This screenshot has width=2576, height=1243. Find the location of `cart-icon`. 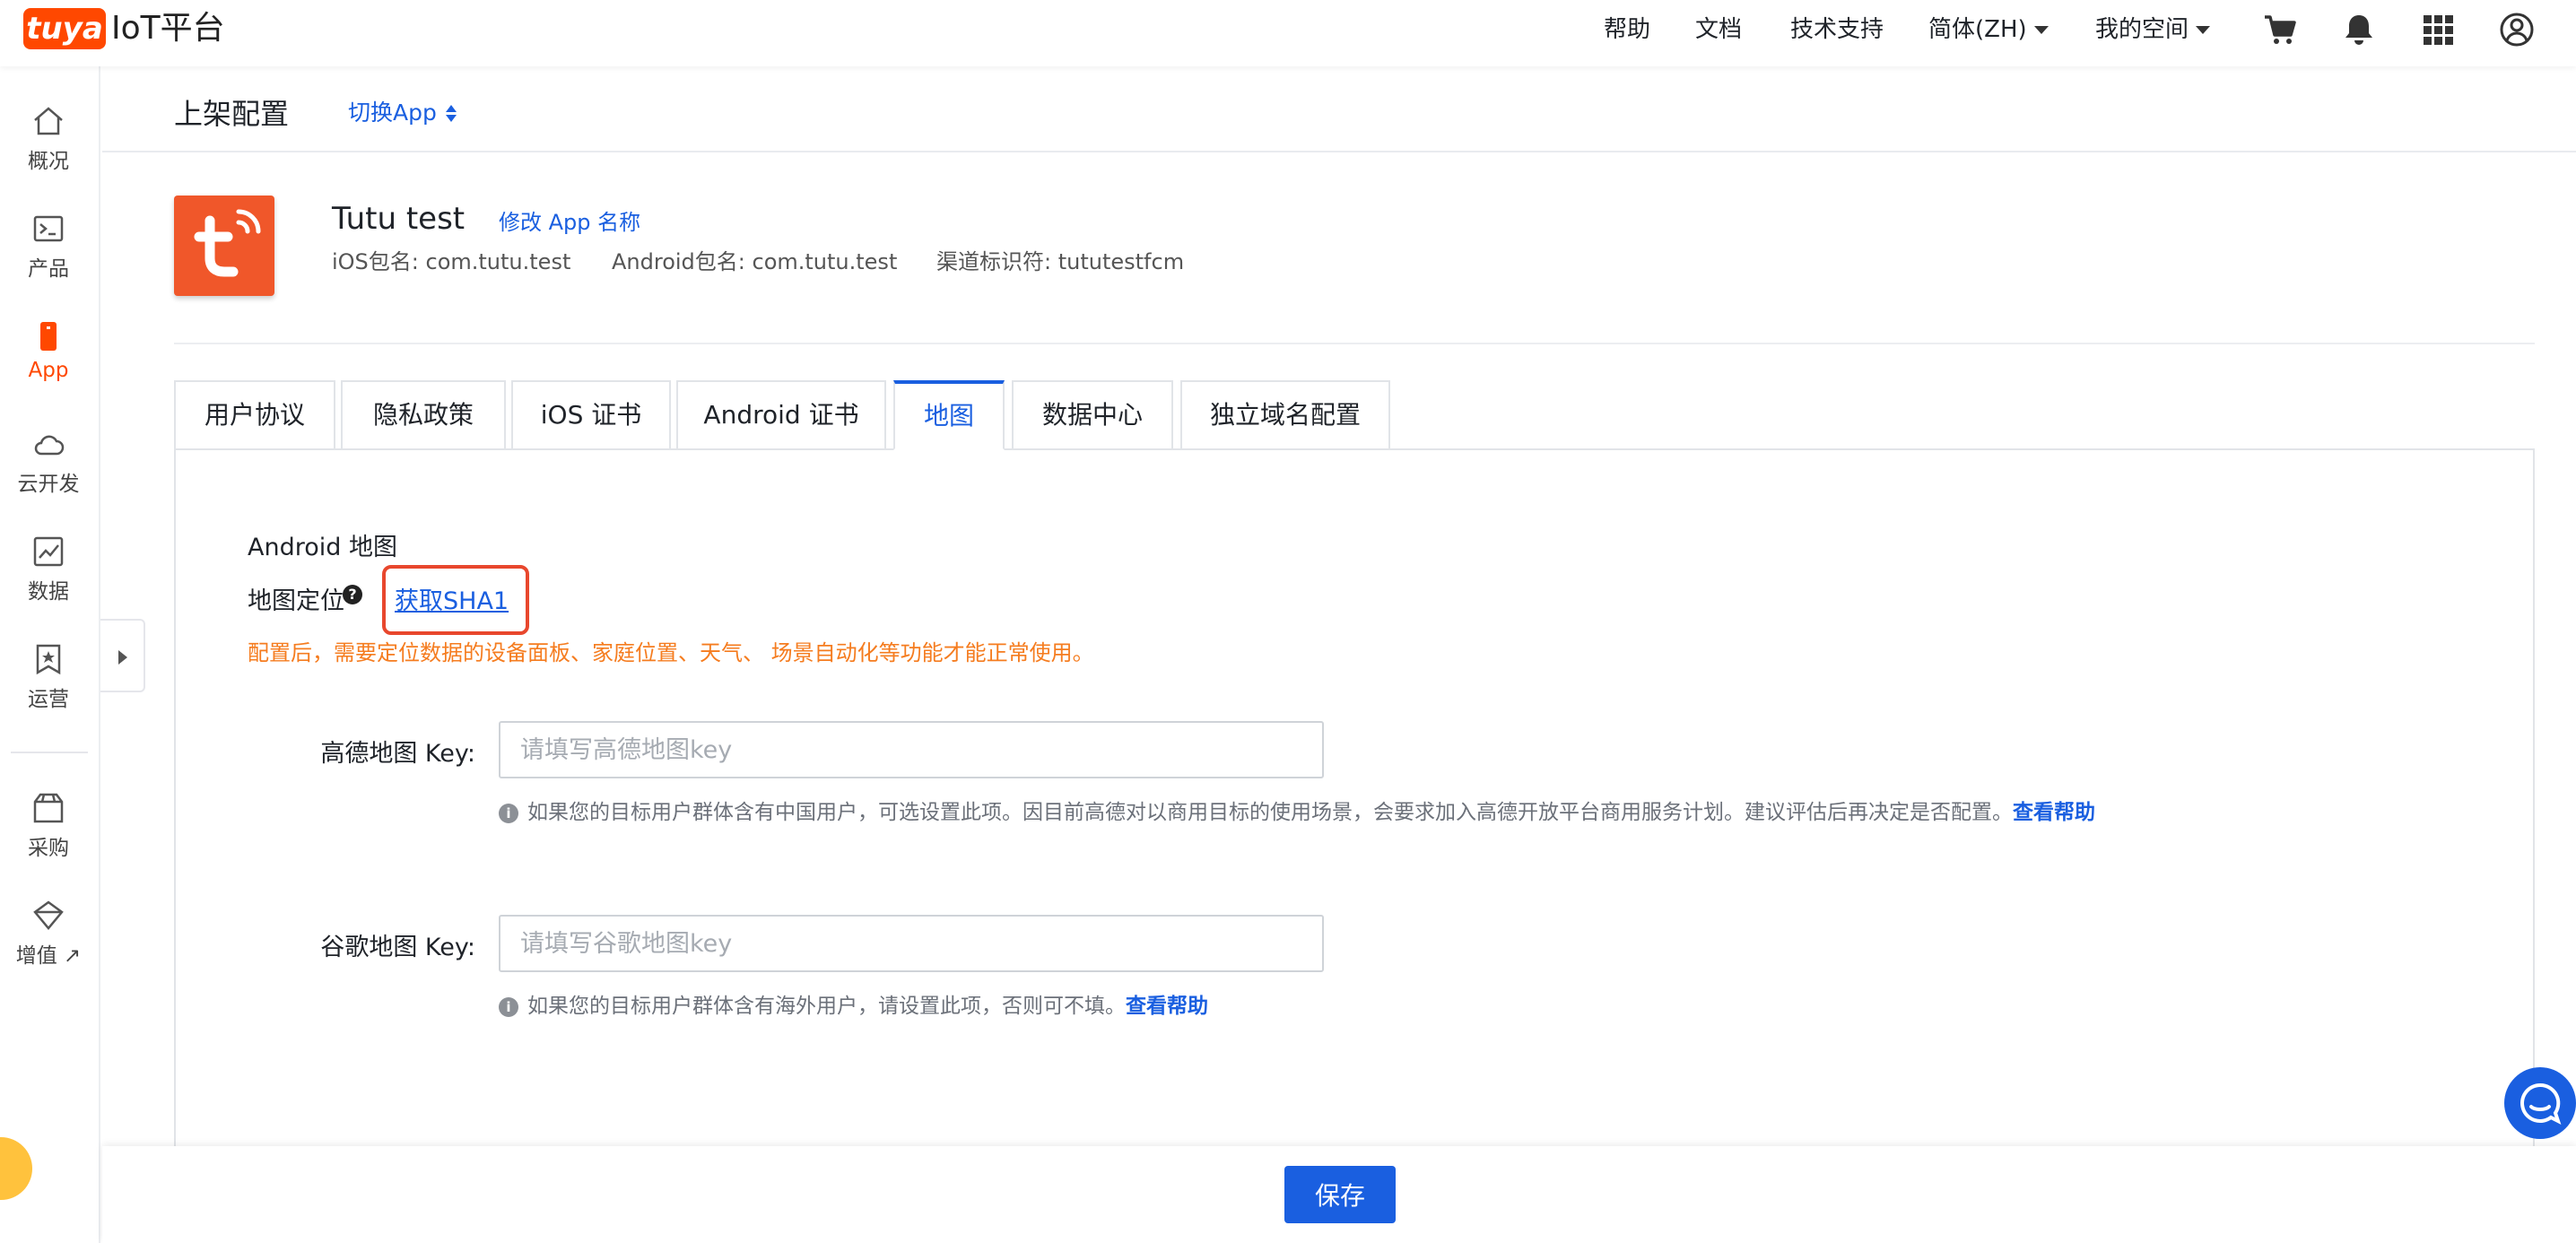

cart-icon is located at coordinates (2280, 30).